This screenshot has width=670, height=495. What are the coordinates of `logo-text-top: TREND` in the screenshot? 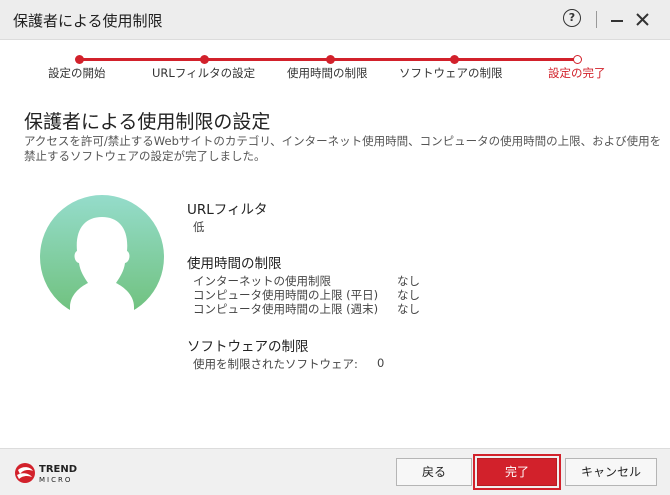 It's located at (58, 469).